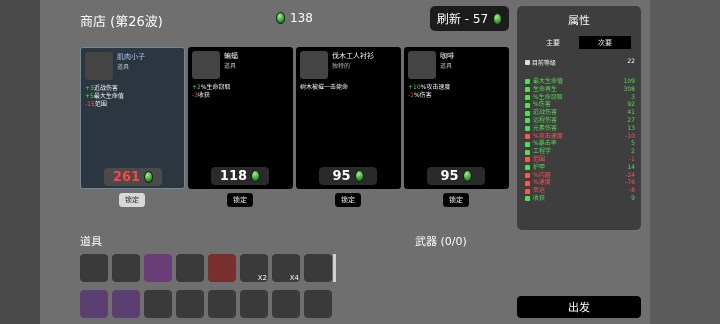 This screenshot has height=324, width=720. Describe the element at coordinates (294, 278) in the screenshot. I see `item-count: X4` at that location.